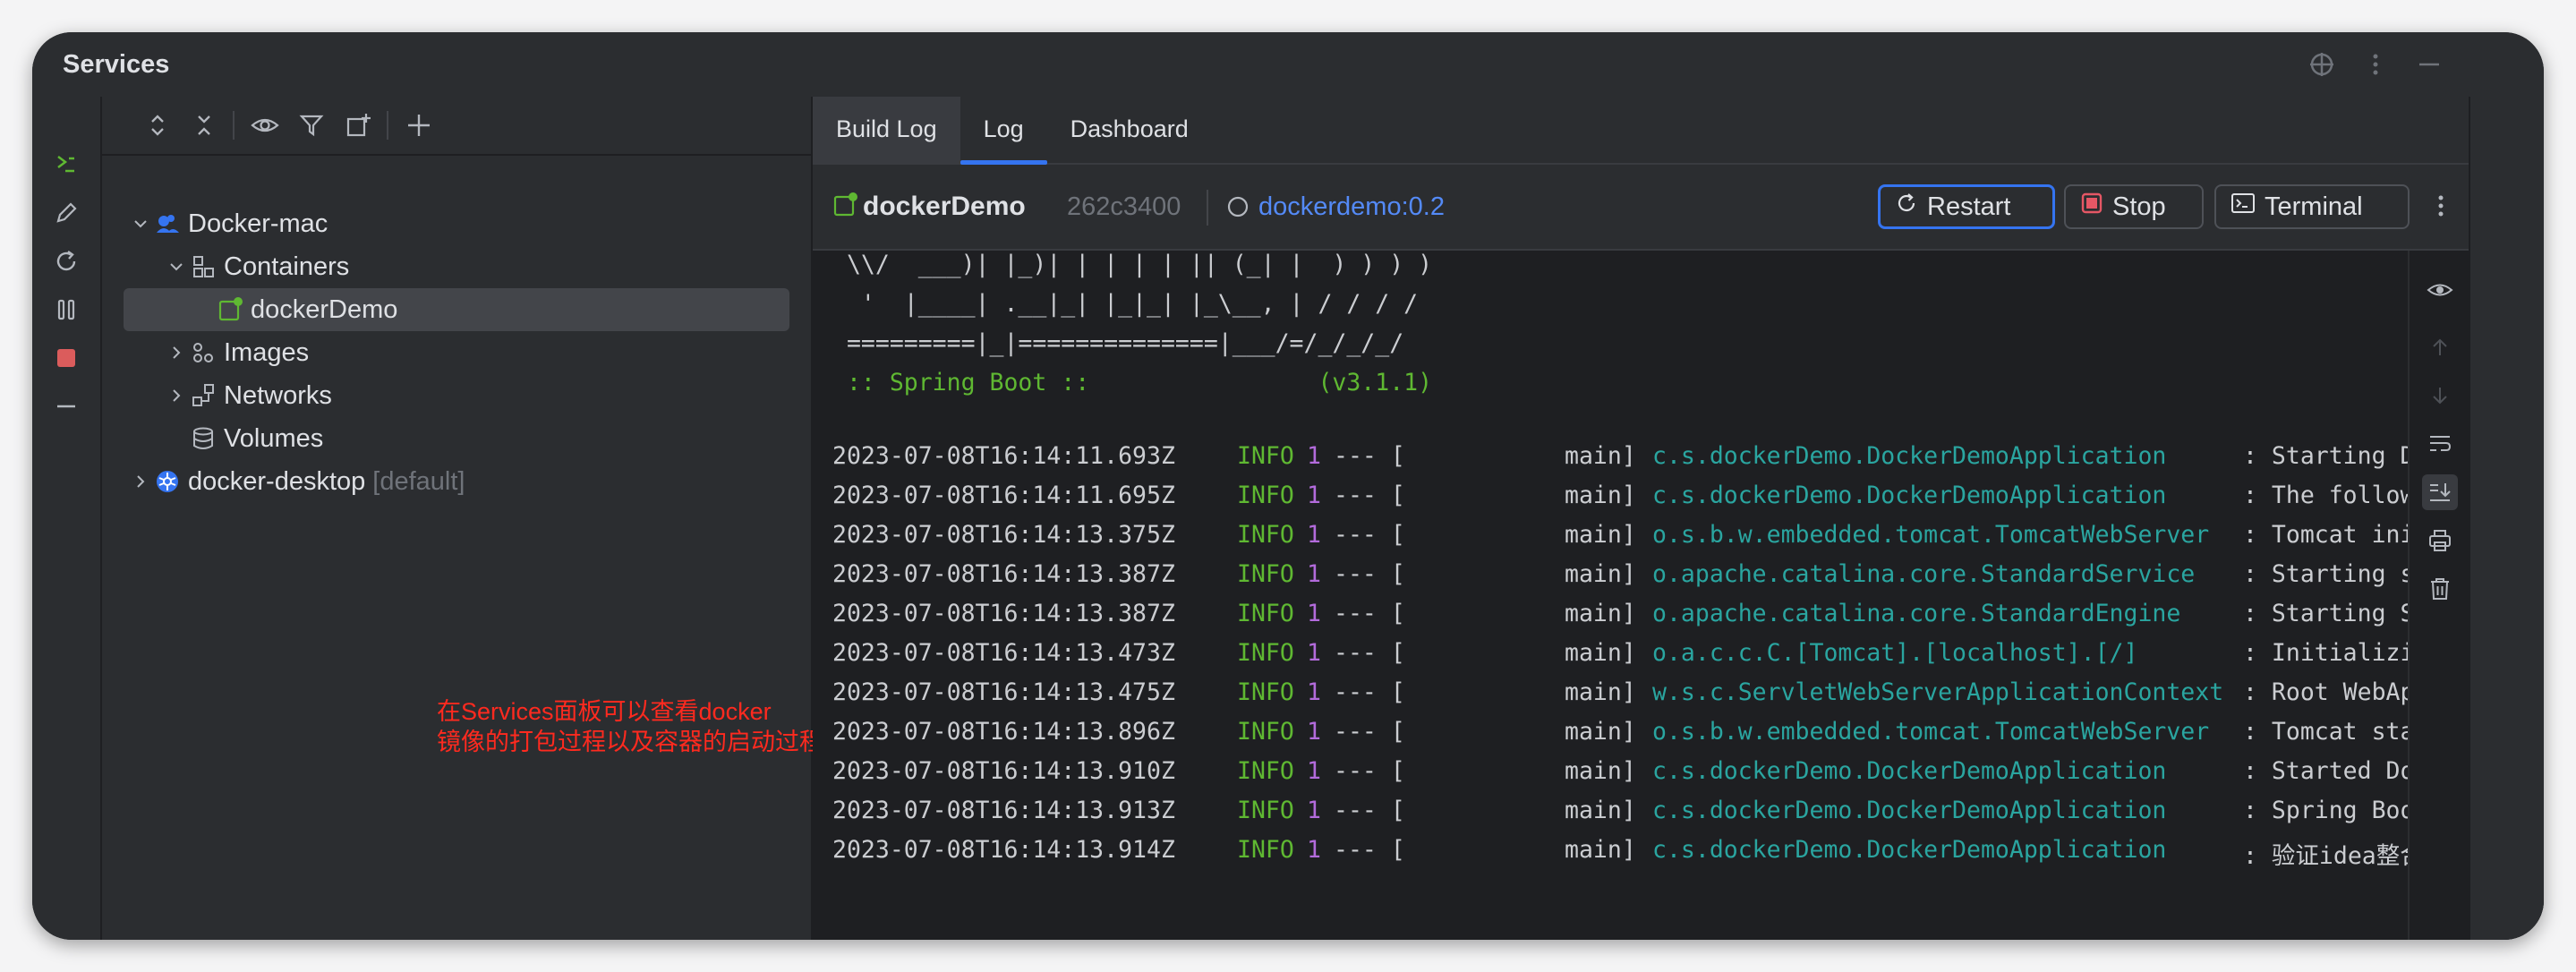 The height and width of the screenshot is (972, 2576). Describe the element at coordinates (2429, 65) in the screenshot. I see `minimize-icon` at that location.